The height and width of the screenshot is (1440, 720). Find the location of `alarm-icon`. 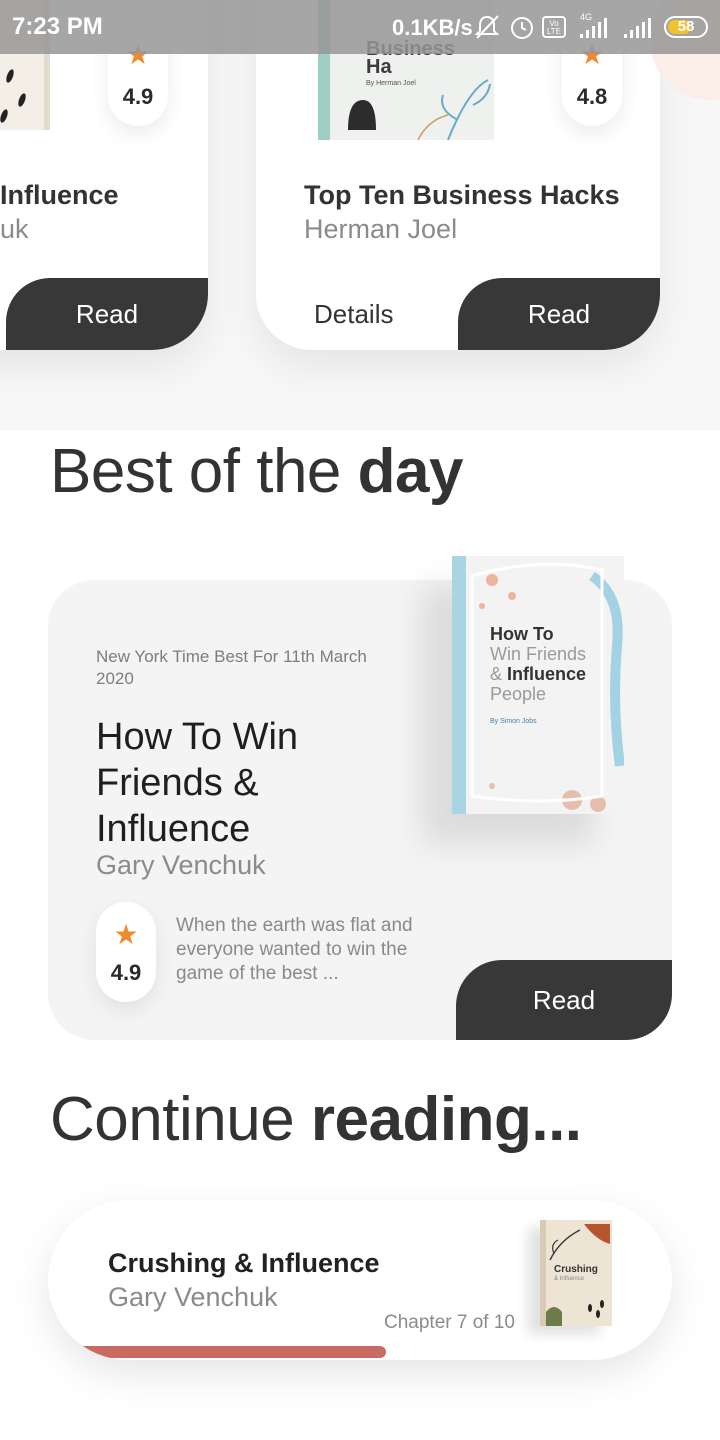

alarm-icon is located at coordinates (522, 28).